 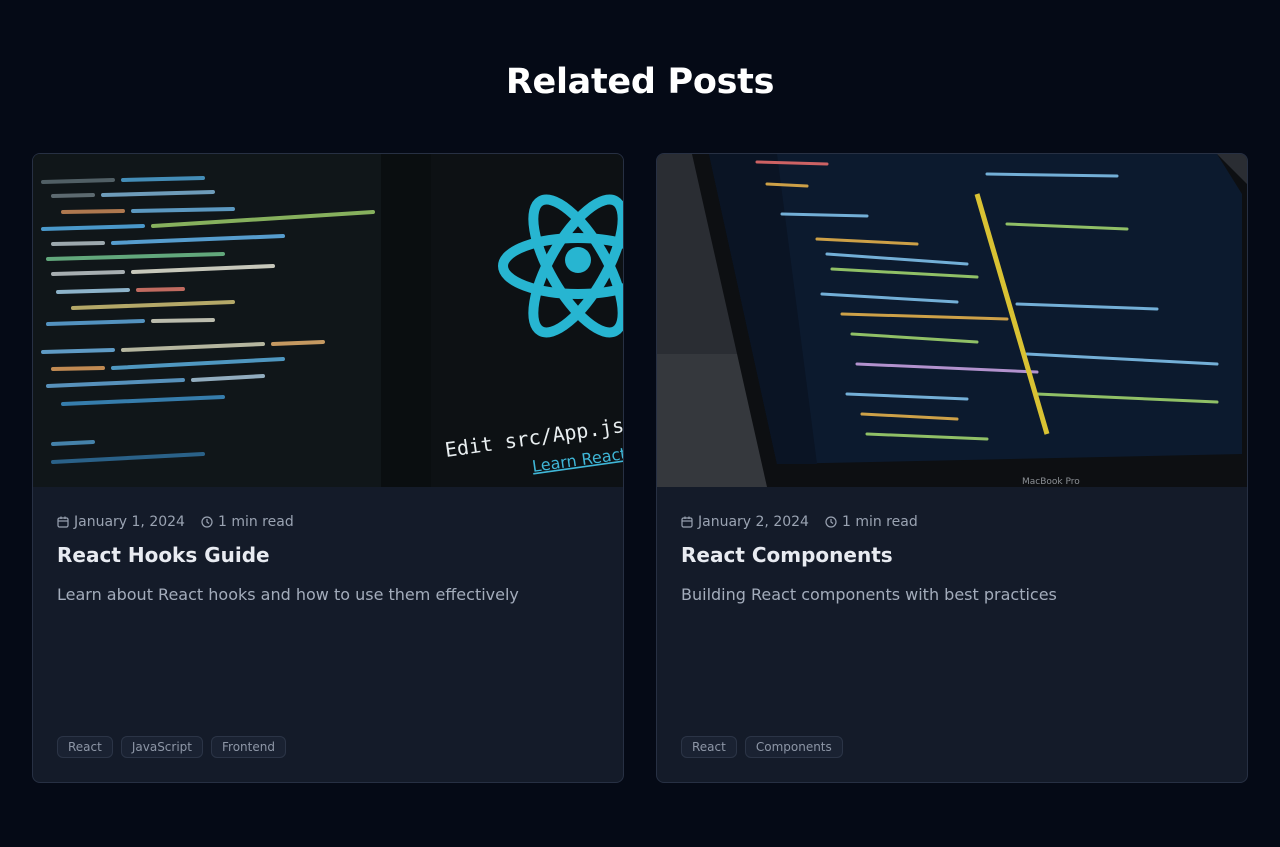 I want to click on section-title: Related Posts, so click(x=640, y=82).